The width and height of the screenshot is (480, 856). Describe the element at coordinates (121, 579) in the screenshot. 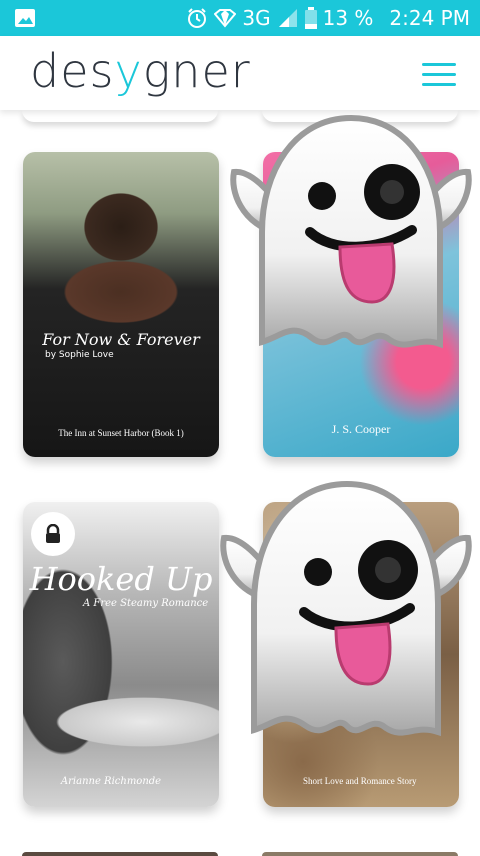

I see `book-title: Hooked Up` at that location.